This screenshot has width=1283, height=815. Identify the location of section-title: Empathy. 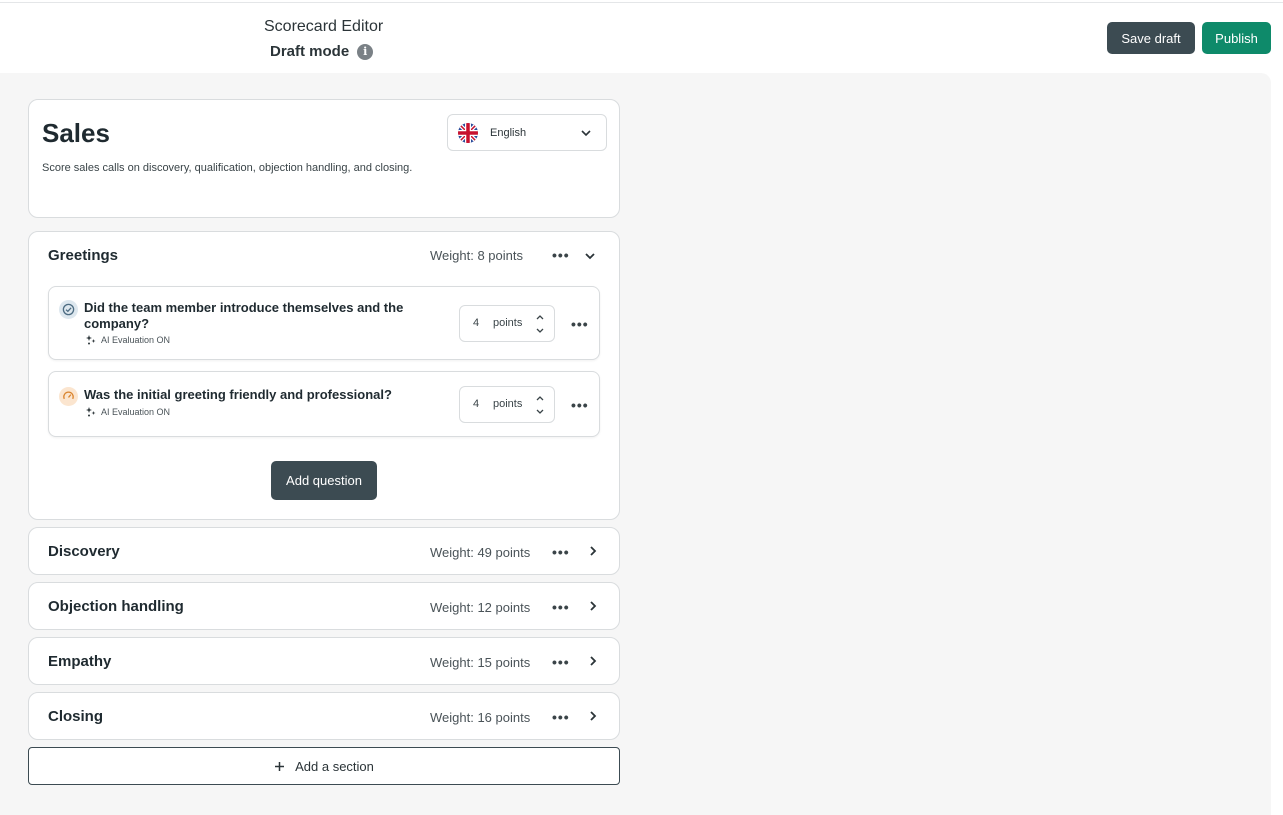
(79, 661).